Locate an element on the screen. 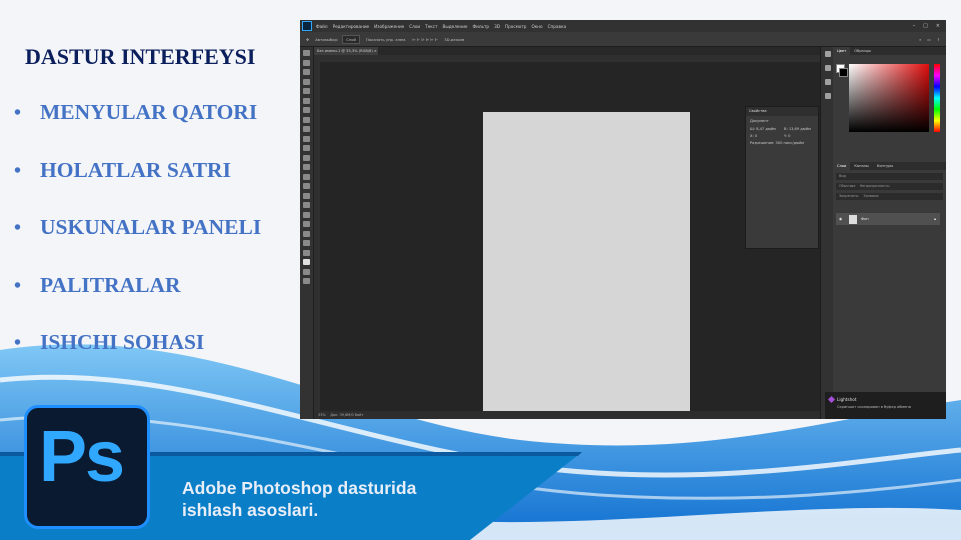 The image size is (961, 540). menu-item-3d: 3D is located at coordinates (497, 26).